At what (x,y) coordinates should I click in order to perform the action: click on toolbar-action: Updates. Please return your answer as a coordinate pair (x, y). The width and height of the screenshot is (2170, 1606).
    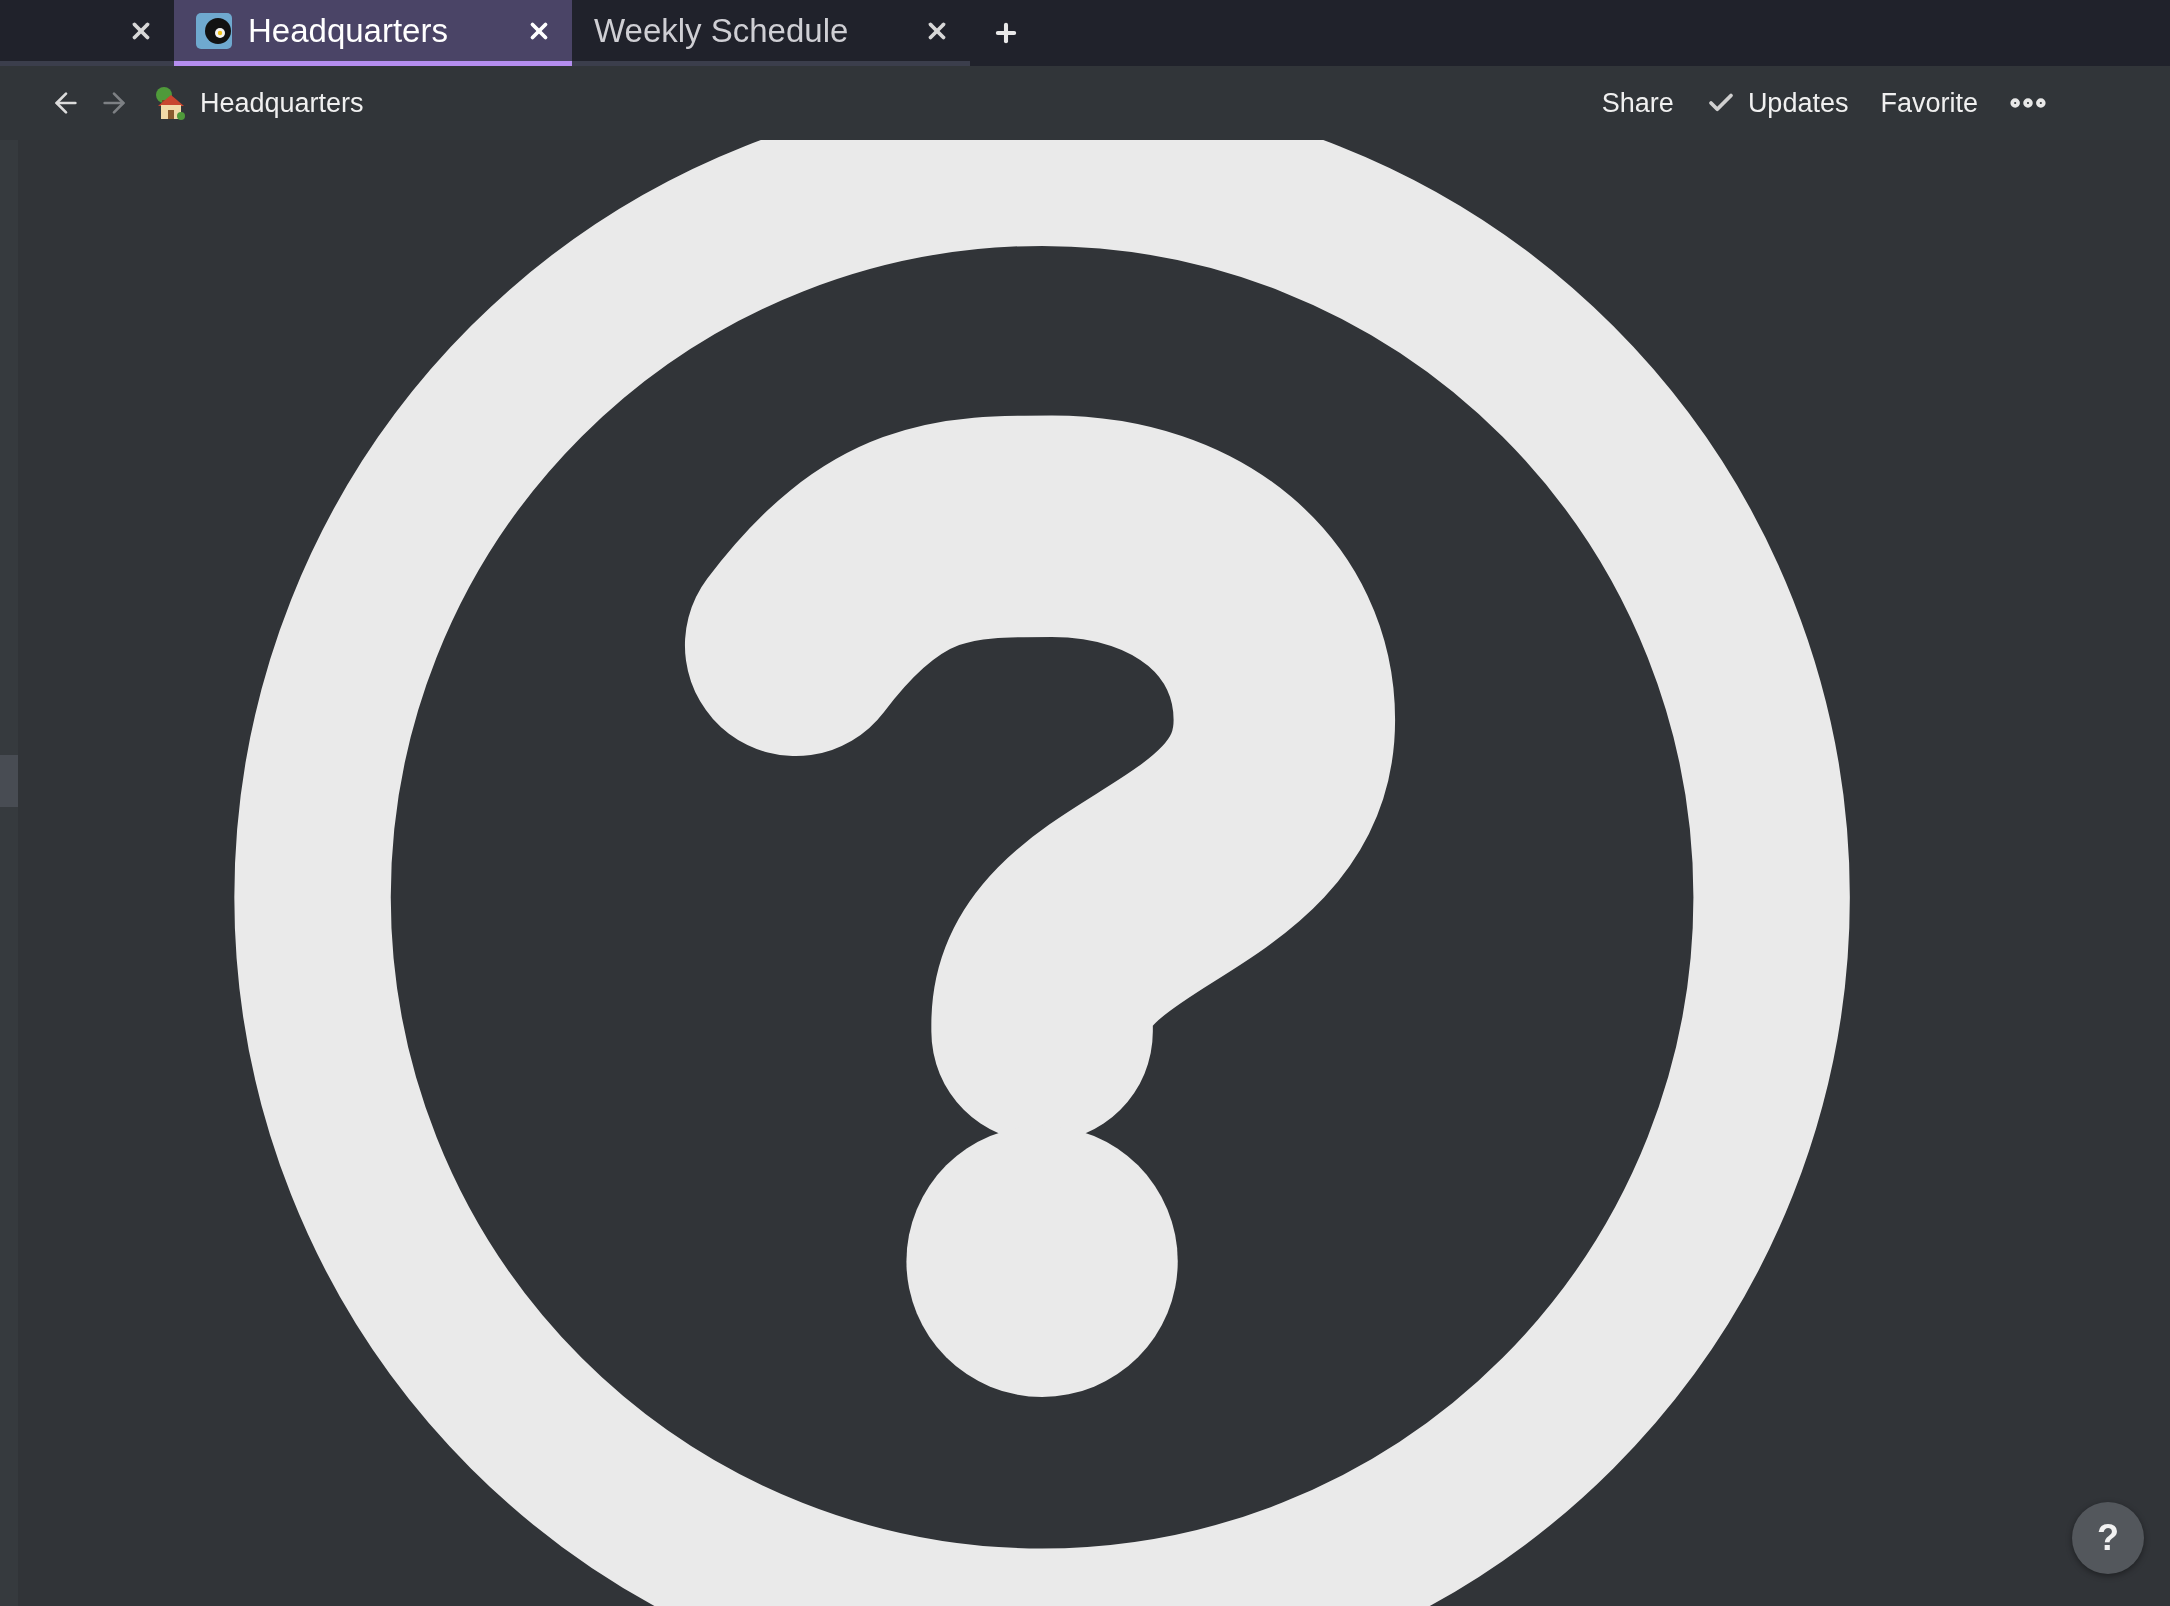
    Looking at the image, I should click on (1777, 103).